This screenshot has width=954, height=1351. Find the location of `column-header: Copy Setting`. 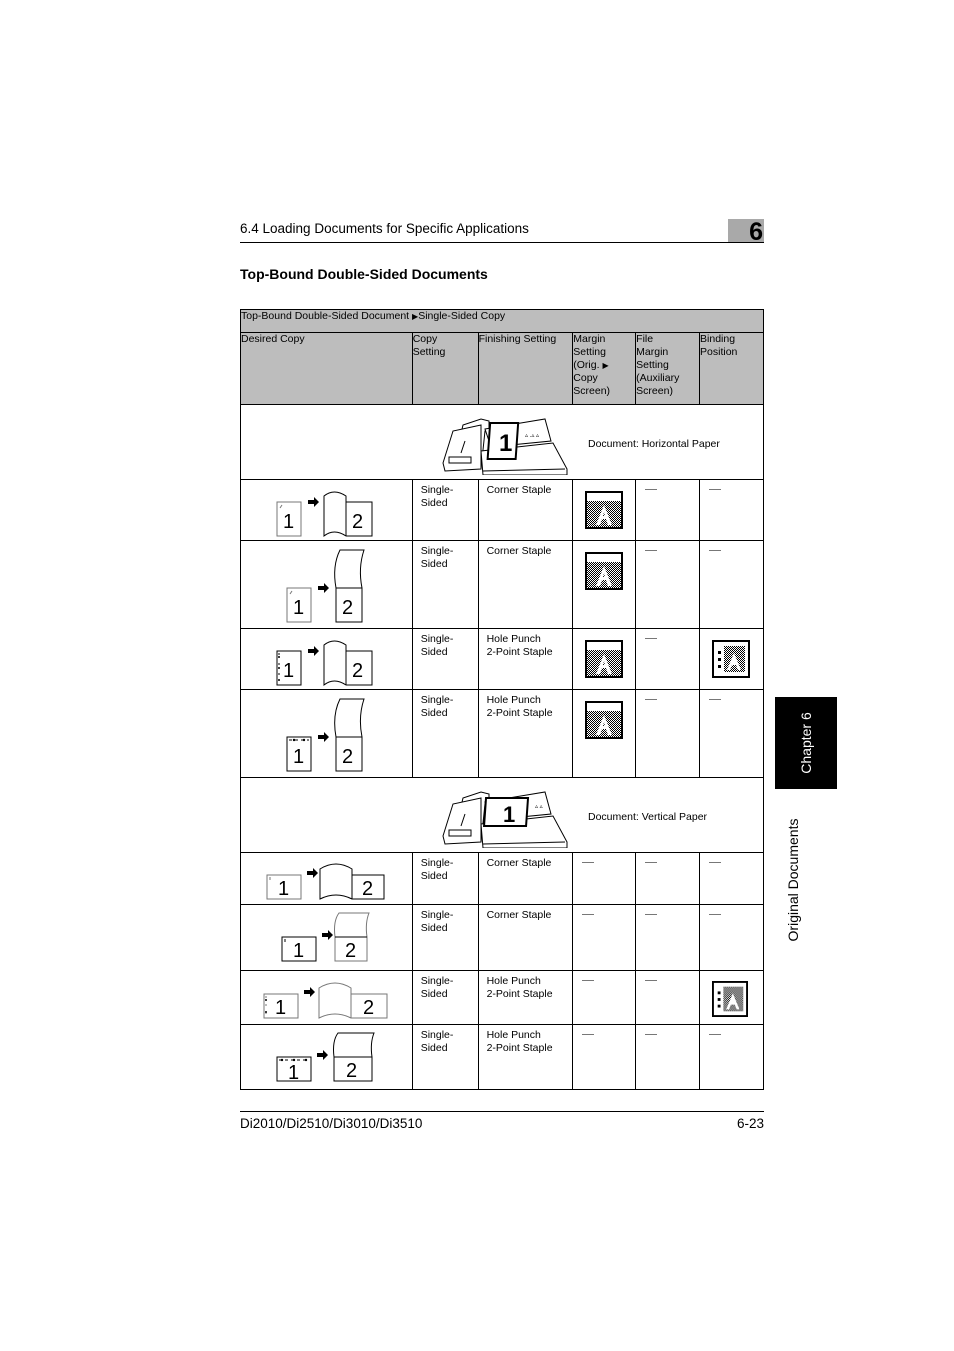

column-header: Copy Setting is located at coordinates (445, 368).